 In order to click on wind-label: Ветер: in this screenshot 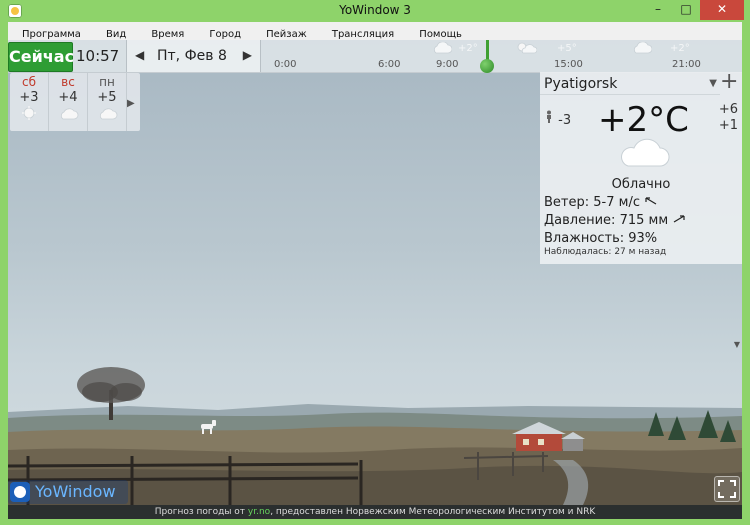, I will do `click(567, 202)`.